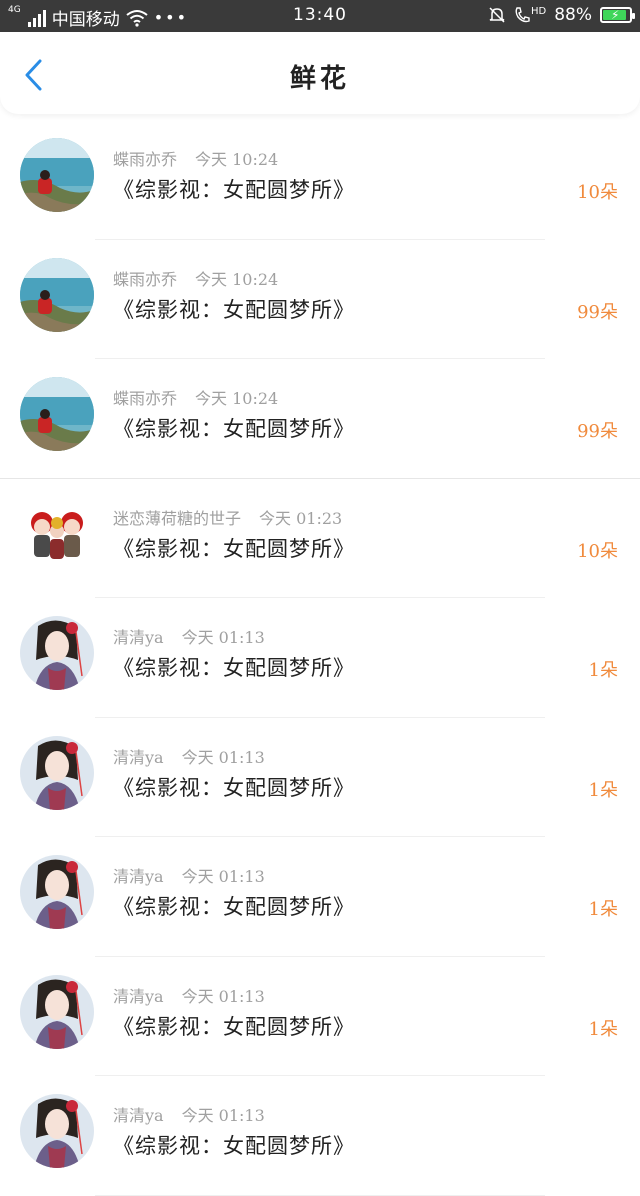 The height and width of the screenshot is (1196, 640). I want to click on send-time: 今天 01:23, so click(301, 518).